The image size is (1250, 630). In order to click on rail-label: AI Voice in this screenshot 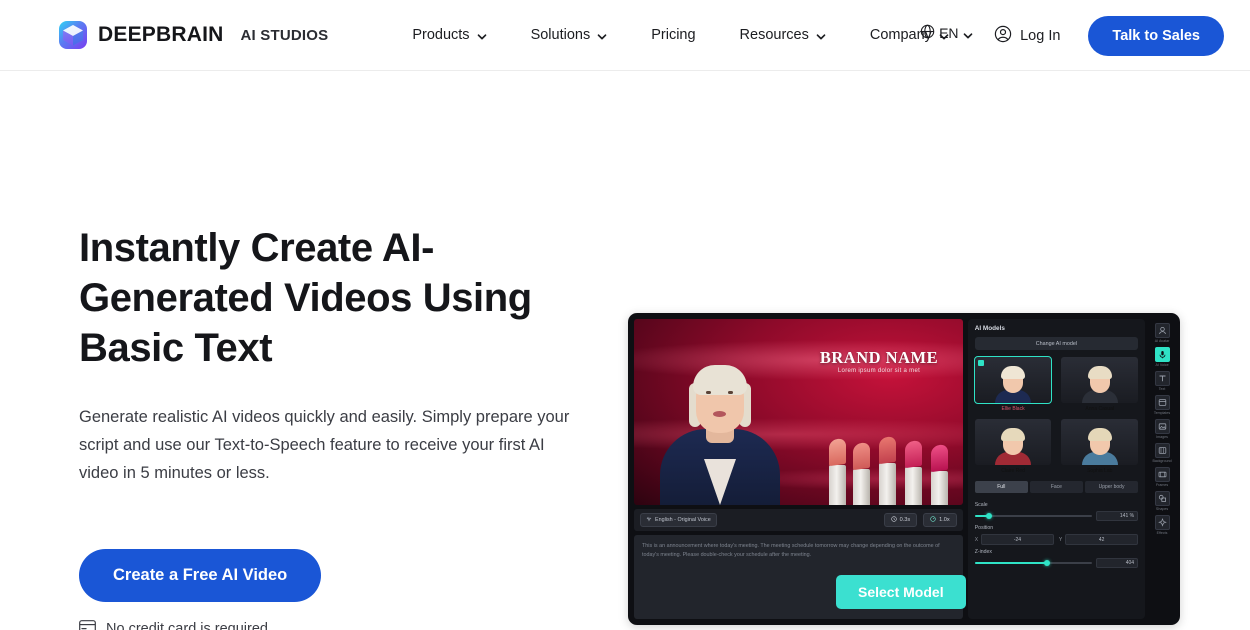, I will do `click(1162, 365)`.